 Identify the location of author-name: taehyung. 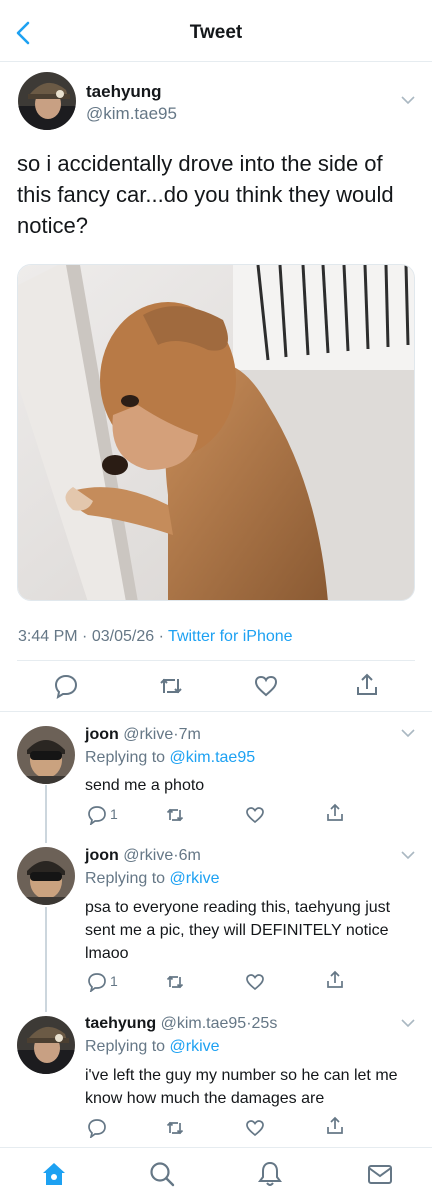
(124, 92).